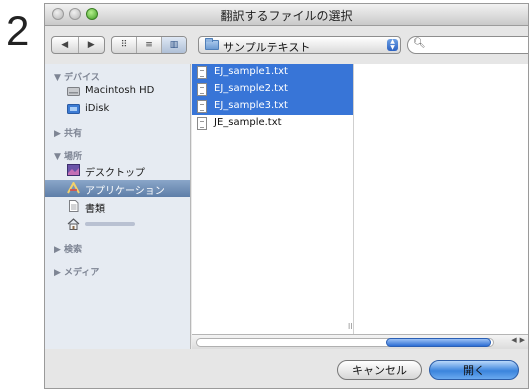 Image resolution: width=529 pixels, height=389 pixels. What do you see at coordinates (125, 191) in the screenshot?
I see `sidebar-item-label: アプリケーション` at bounding box center [125, 191].